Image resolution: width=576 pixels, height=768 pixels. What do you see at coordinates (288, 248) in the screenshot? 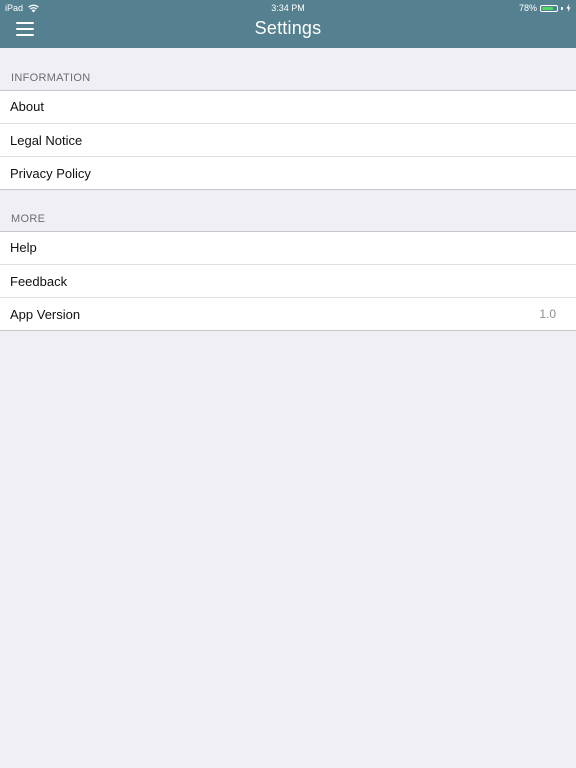
I see `settings-row-help: Help` at bounding box center [288, 248].